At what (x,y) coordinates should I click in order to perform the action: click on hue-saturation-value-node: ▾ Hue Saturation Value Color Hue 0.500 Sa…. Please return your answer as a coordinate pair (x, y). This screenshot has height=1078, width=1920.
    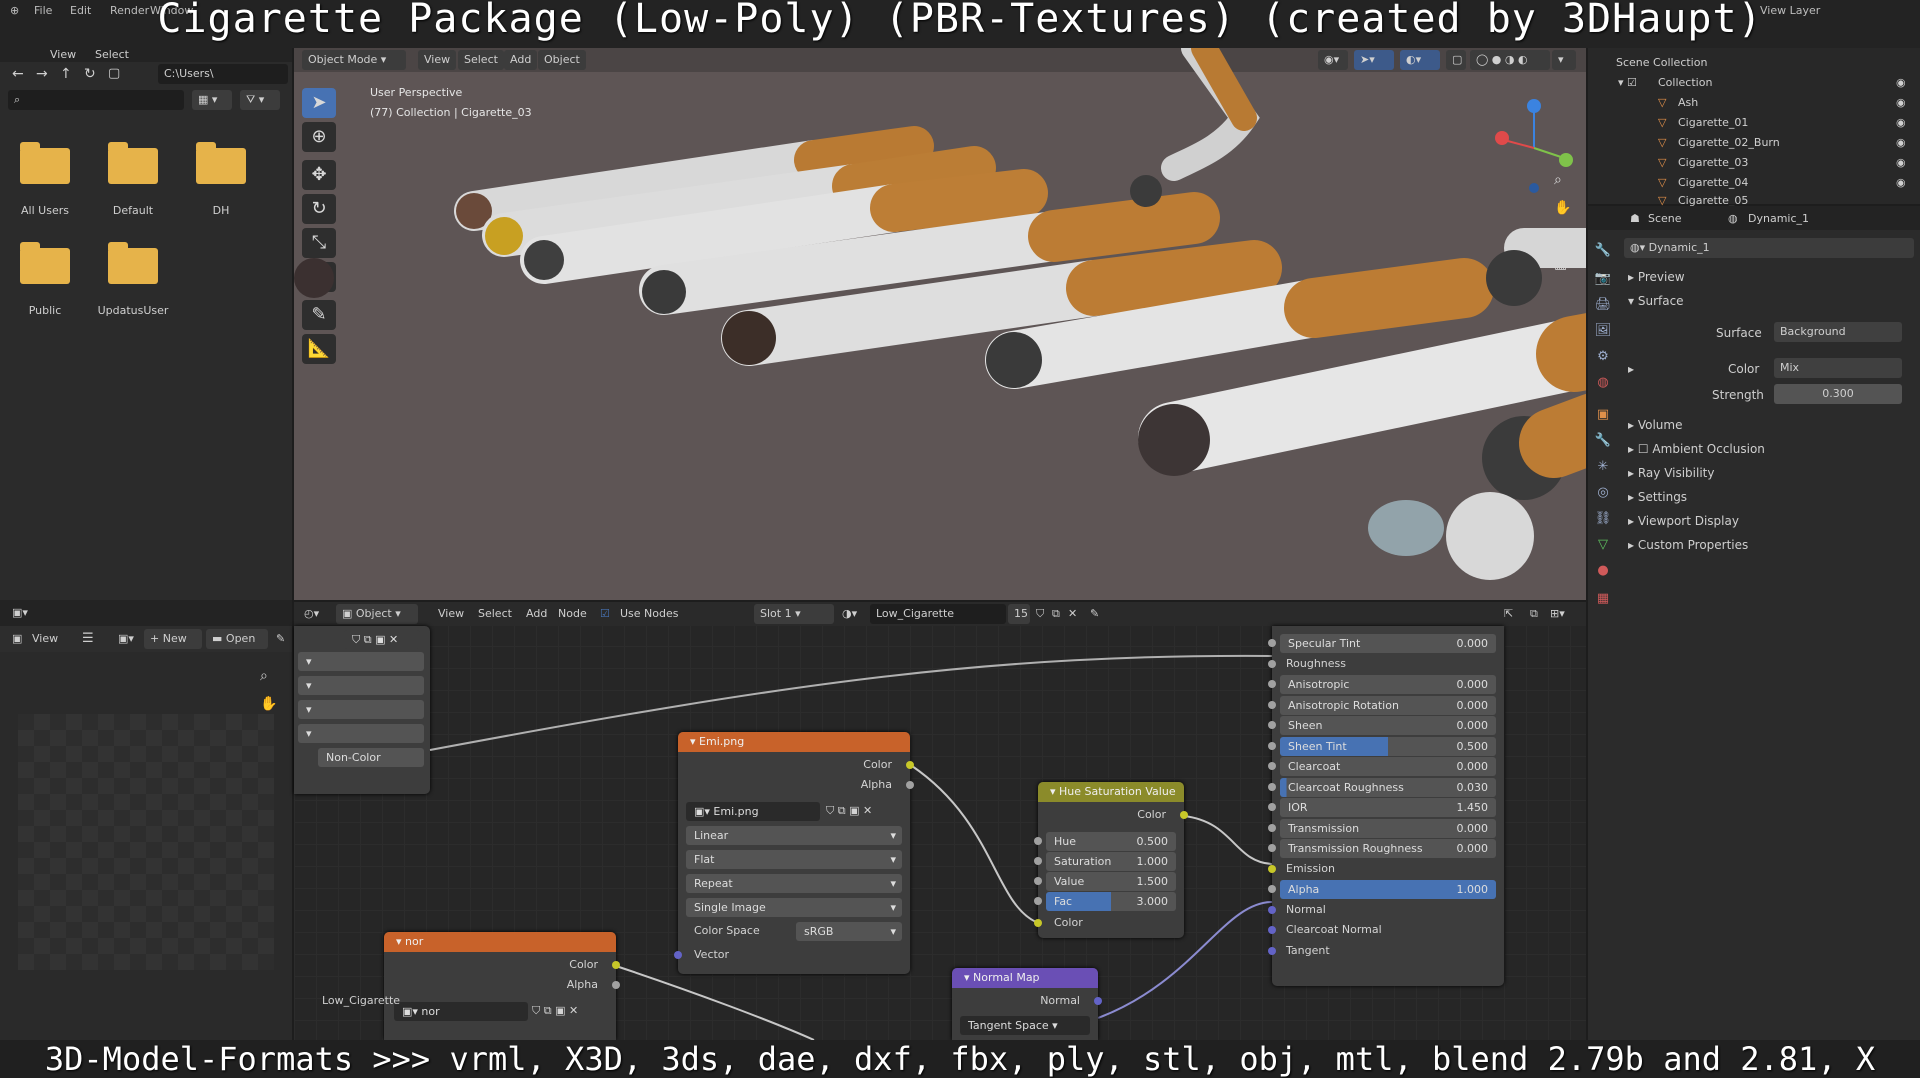
    Looking at the image, I should click on (1111, 860).